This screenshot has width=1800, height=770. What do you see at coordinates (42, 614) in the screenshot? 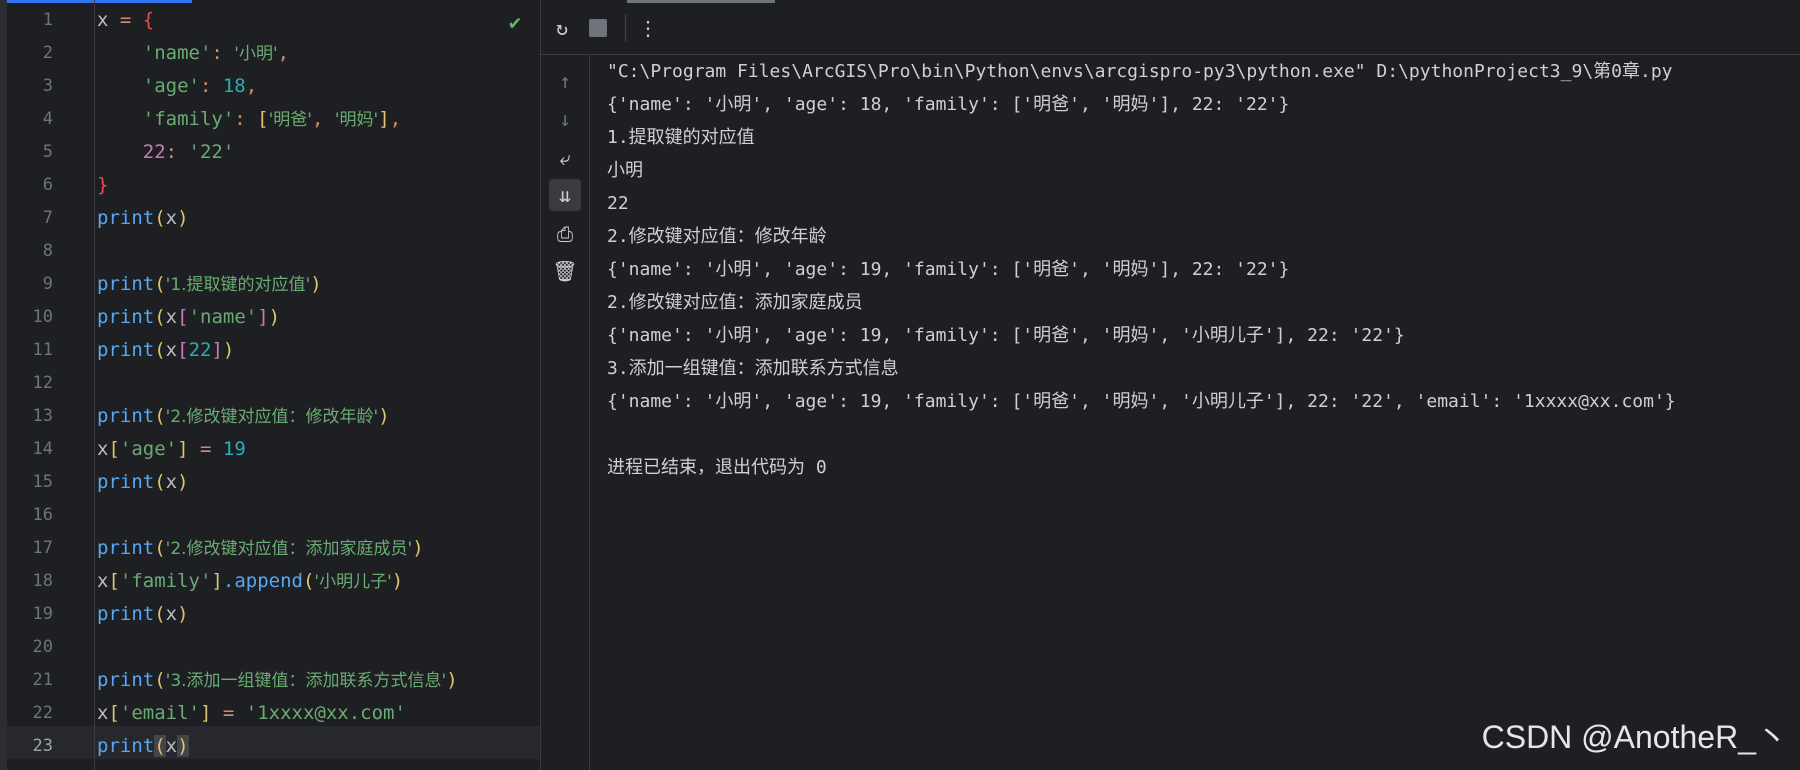
I see `line-number: 19` at bounding box center [42, 614].